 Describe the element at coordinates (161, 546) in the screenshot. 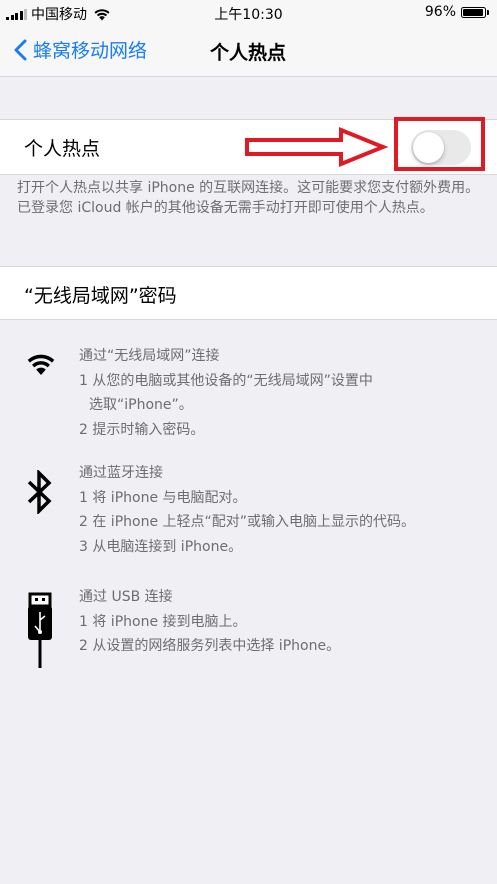

I see `bluetooth-step-3: 3 从电脑连接到 iPhone。` at that location.